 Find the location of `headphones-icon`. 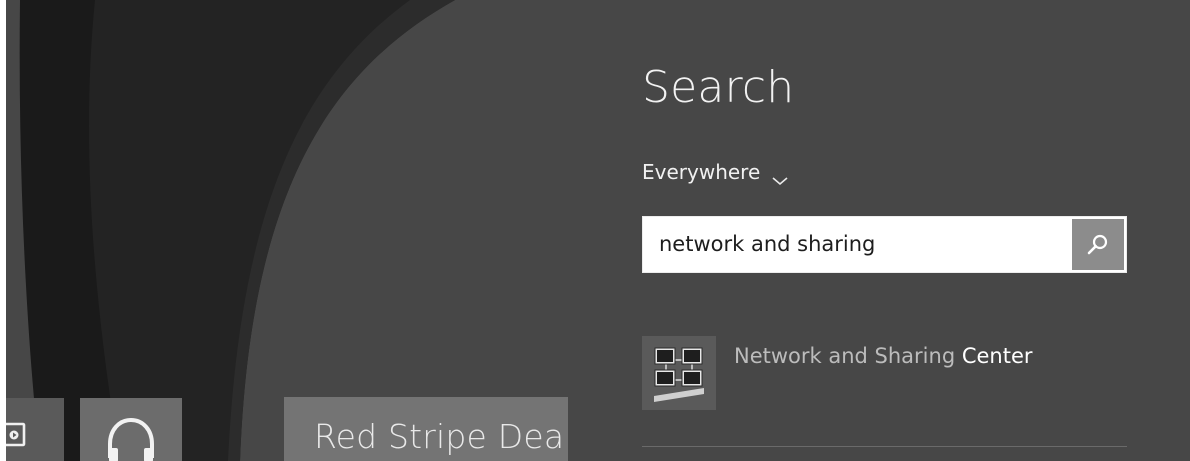

headphones-icon is located at coordinates (131, 435).